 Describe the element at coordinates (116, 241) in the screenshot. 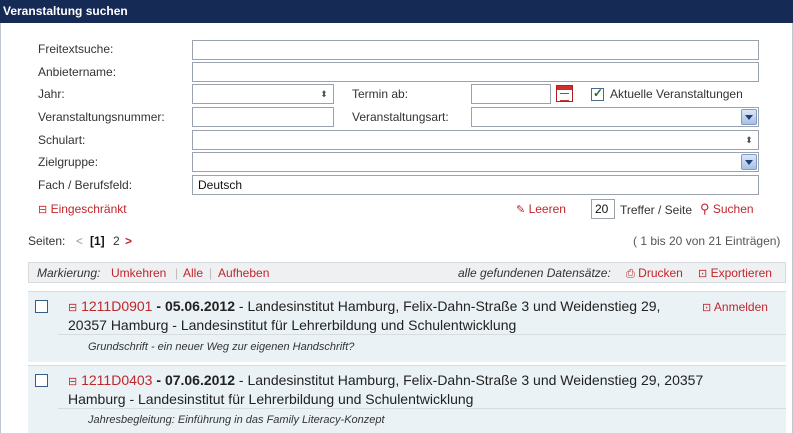

I see `page-2-link: 2` at that location.